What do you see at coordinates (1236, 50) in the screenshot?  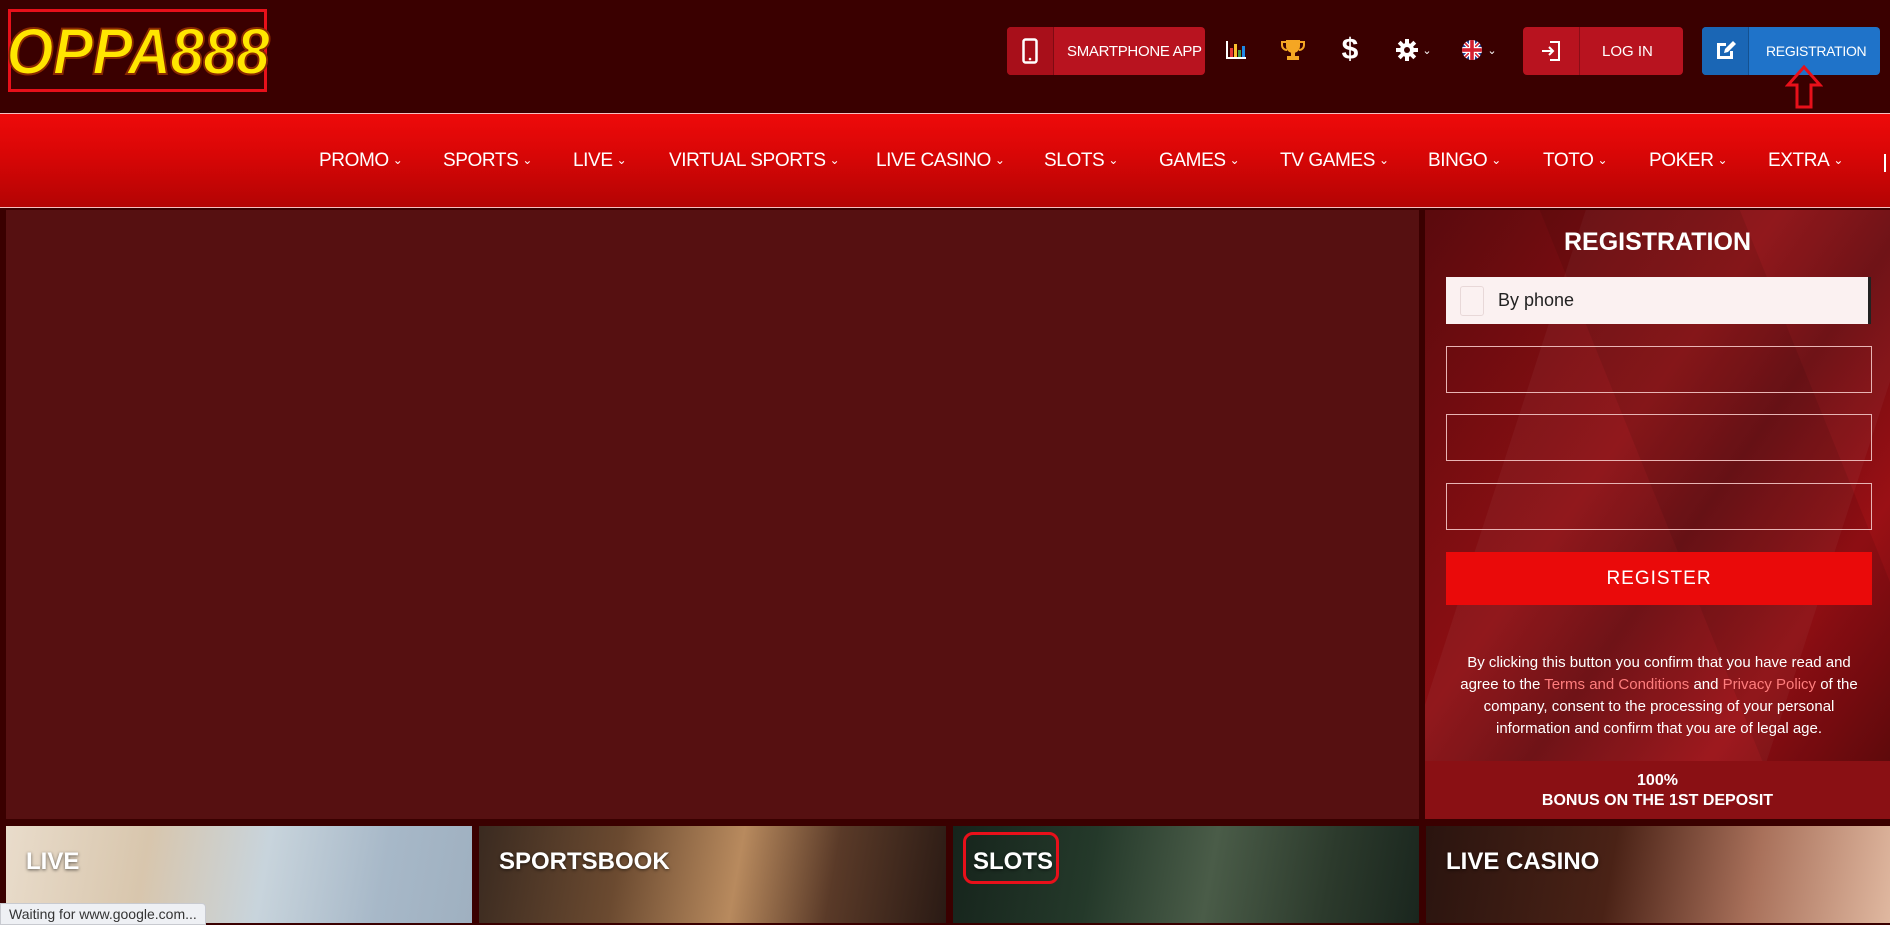 I see `statistics-icon` at bounding box center [1236, 50].